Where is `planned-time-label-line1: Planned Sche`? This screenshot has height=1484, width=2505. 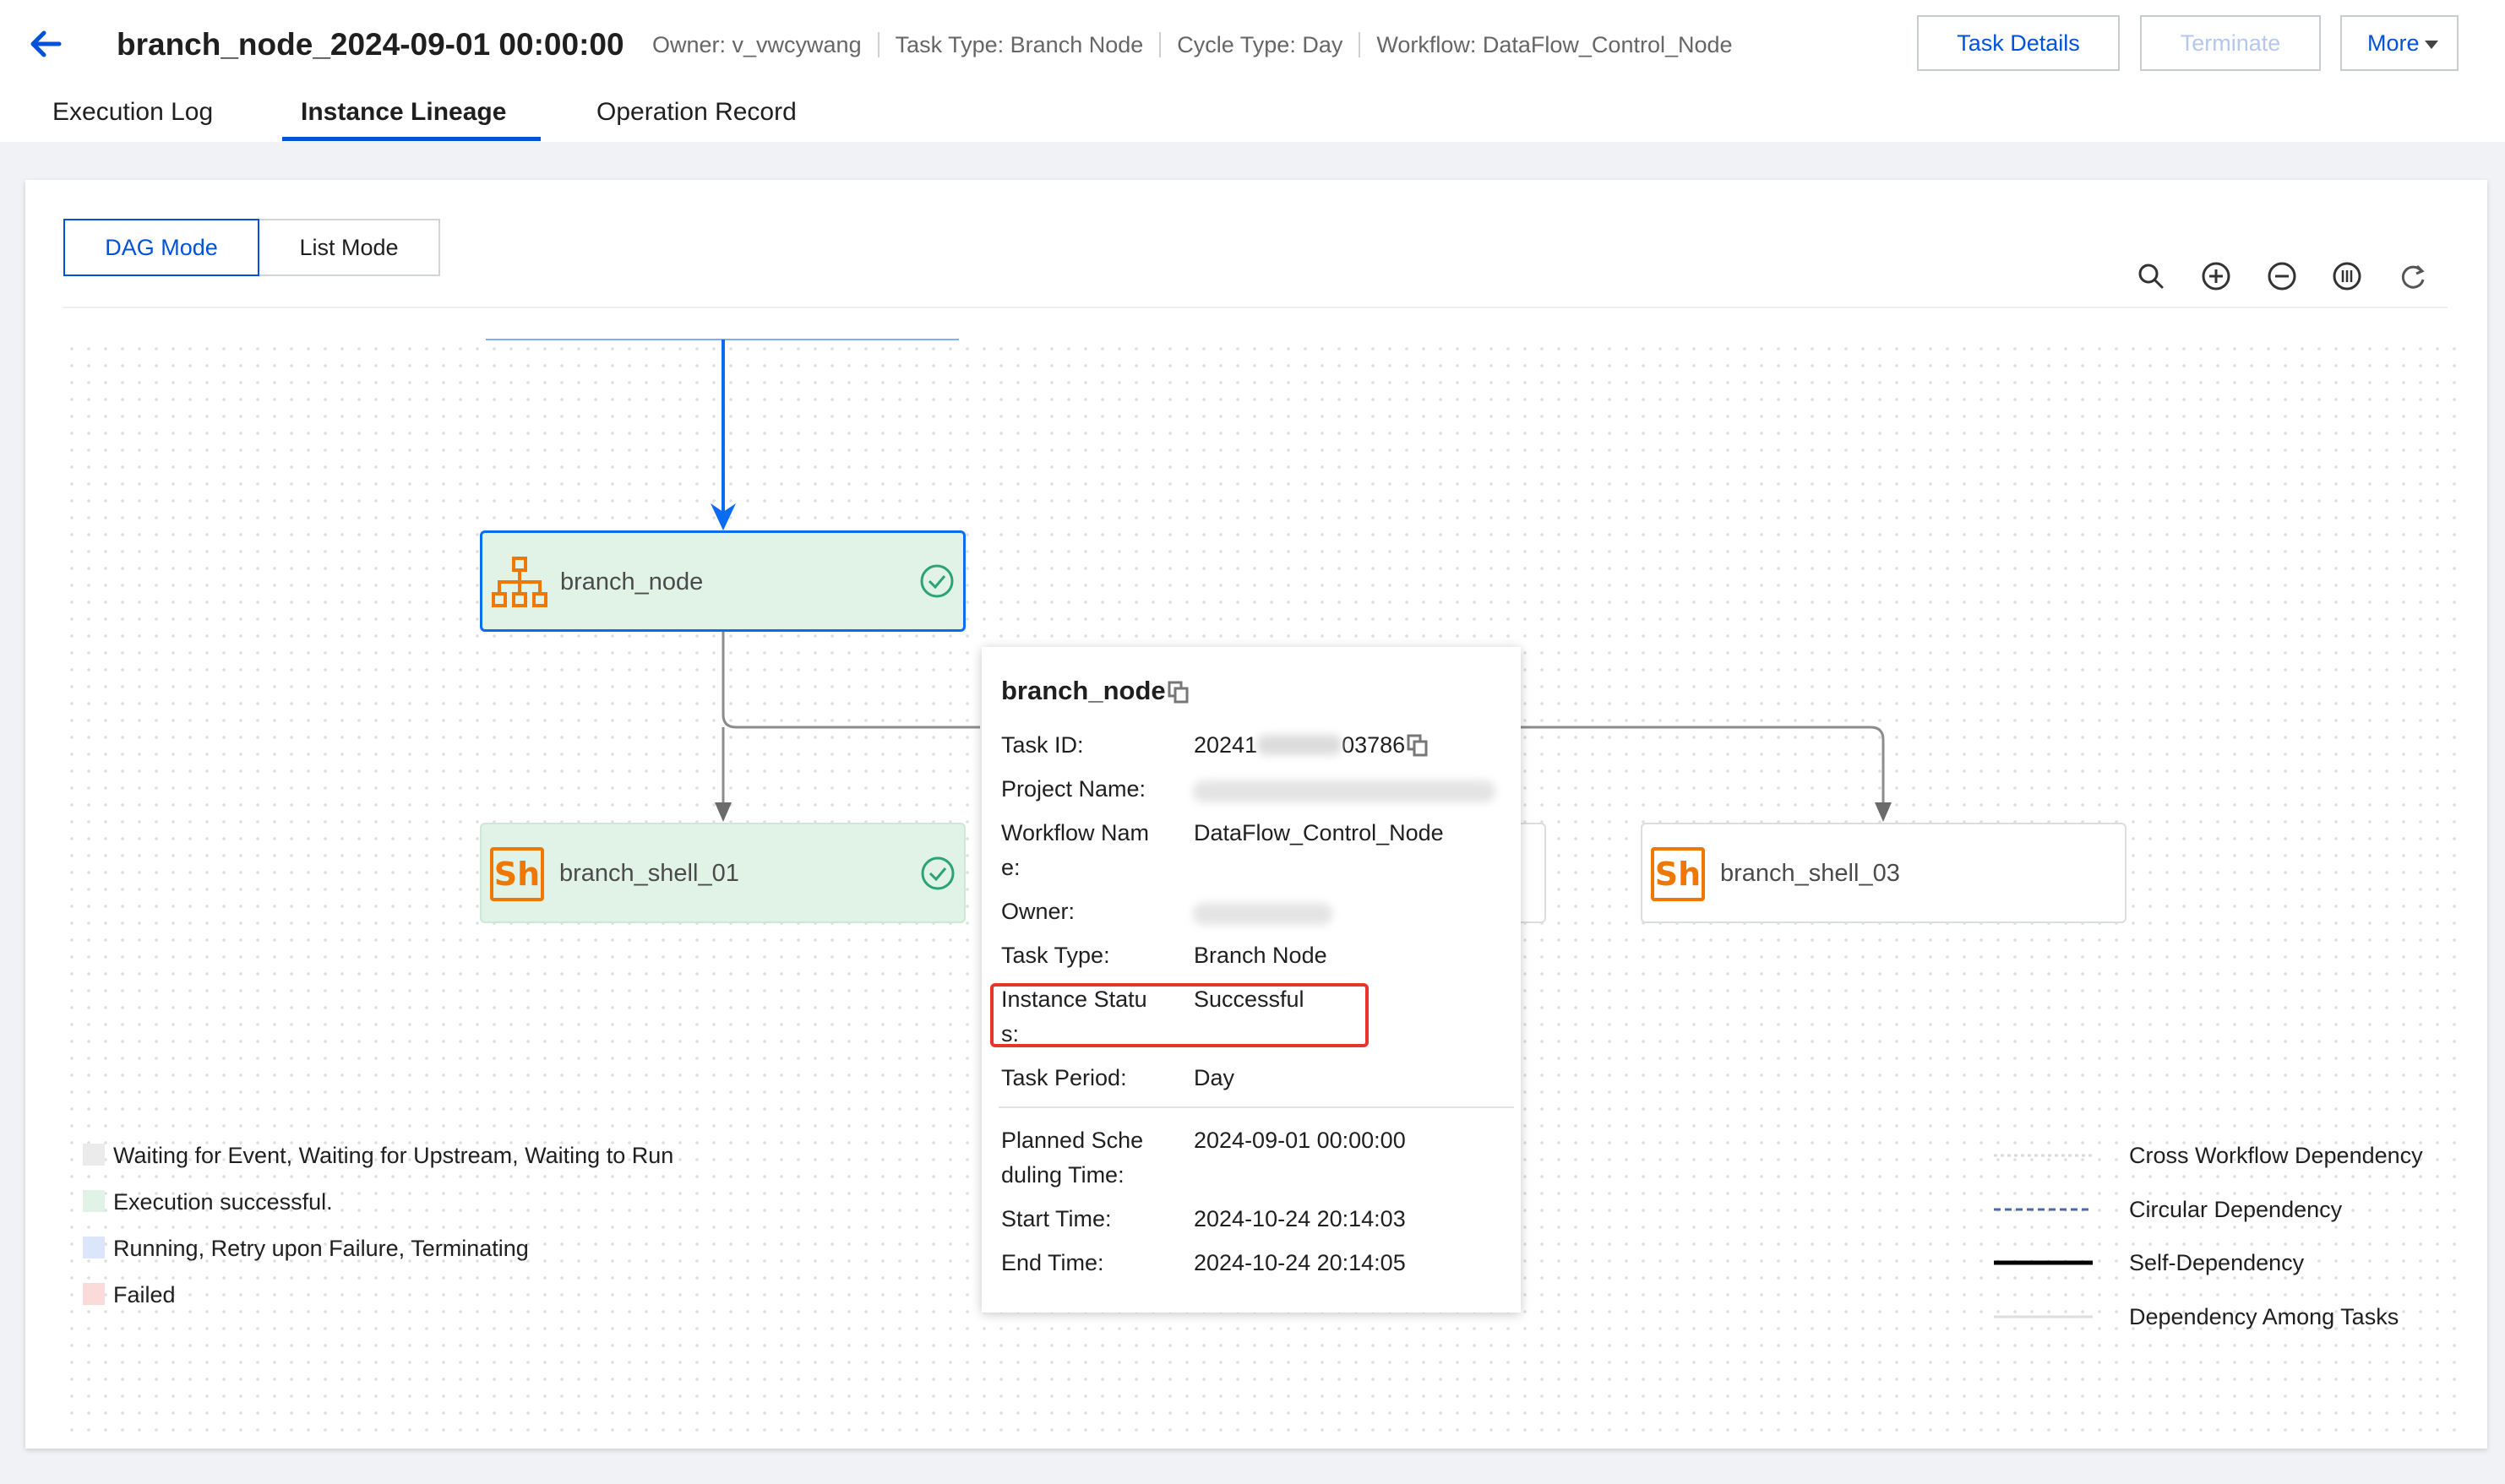 planned-time-label-line1: Planned Sche is located at coordinates (1072, 1140).